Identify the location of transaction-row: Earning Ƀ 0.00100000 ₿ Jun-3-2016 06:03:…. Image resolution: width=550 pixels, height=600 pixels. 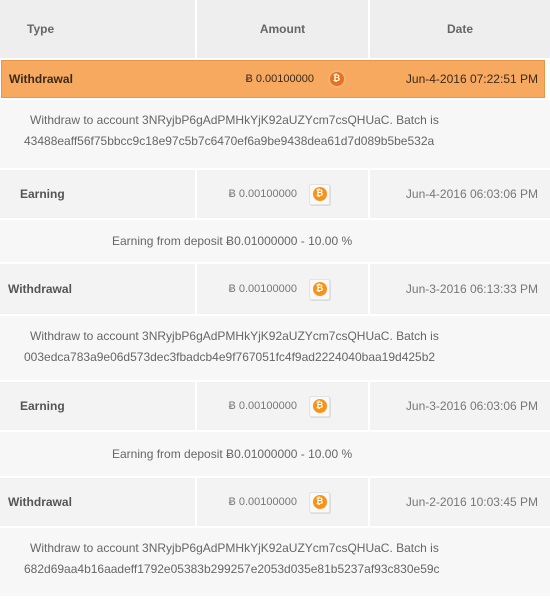
(275, 405).